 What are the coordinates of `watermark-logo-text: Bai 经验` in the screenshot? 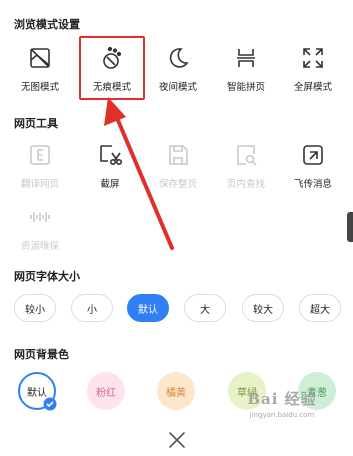 It's located at (282, 399).